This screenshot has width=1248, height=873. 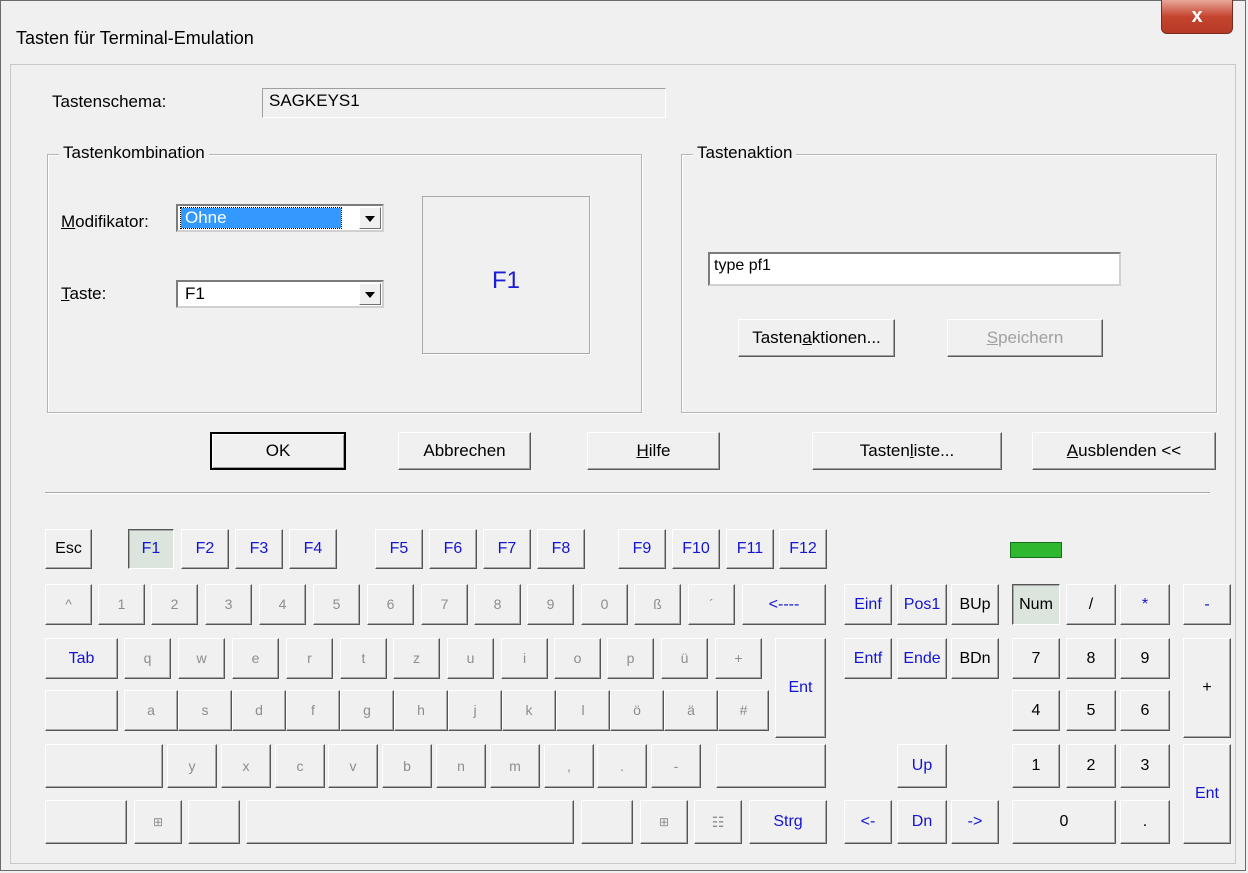 I want to click on menu-key-icon: ☷, so click(x=718, y=822).